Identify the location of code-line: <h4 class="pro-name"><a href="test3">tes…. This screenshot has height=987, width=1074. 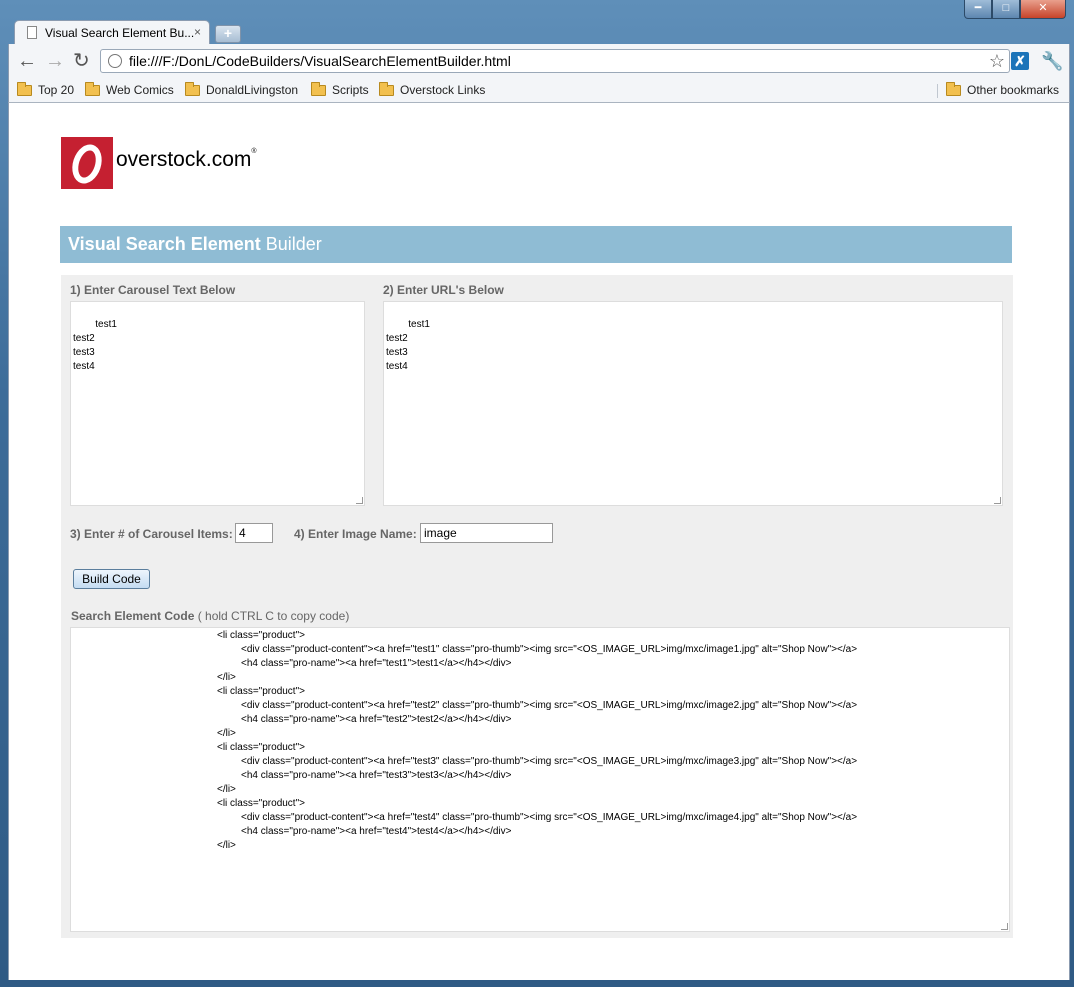
(376, 775).